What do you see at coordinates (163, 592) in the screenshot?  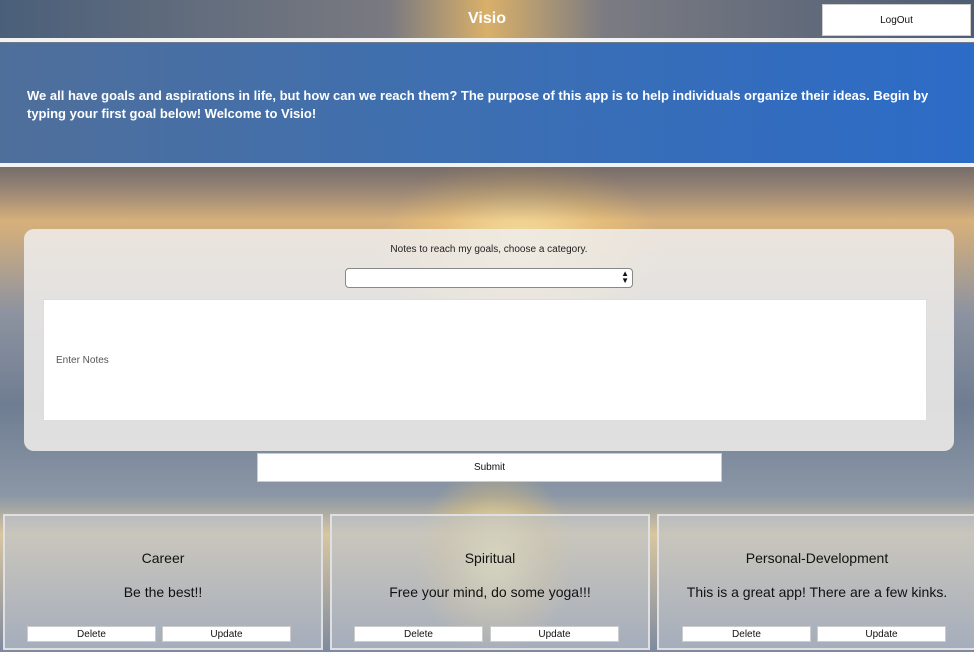 I see `card-note: Be the best!!` at bounding box center [163, 592].